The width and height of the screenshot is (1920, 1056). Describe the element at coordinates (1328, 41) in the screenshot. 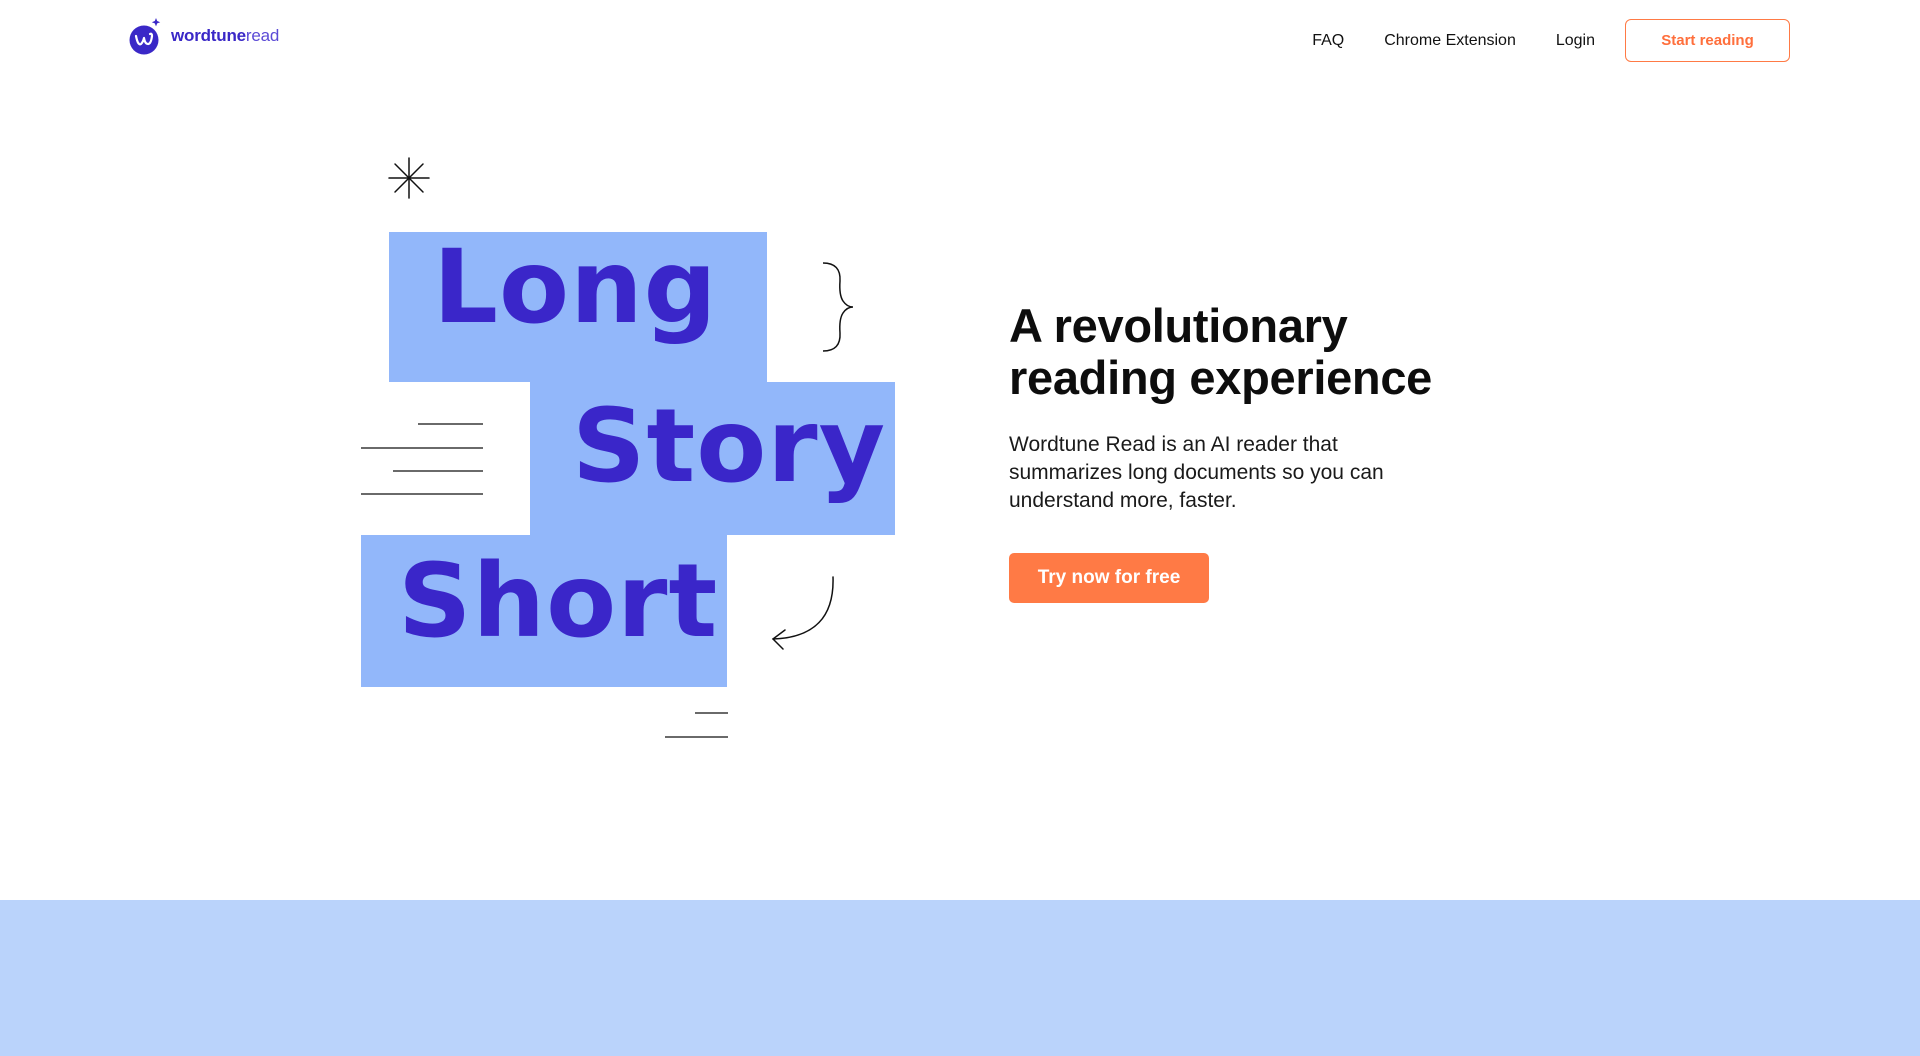

I see `nav-faq-link: FAQ` at that location.